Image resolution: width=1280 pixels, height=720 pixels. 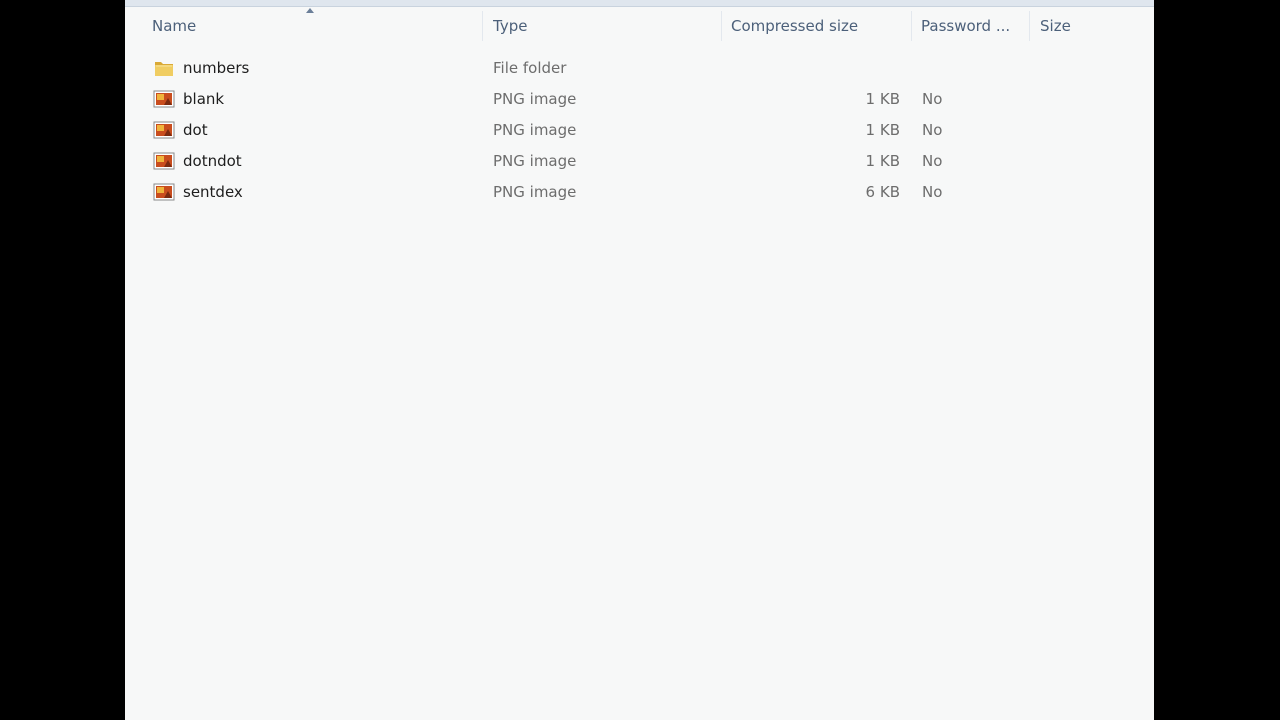 I want to click on file-name: dotndot, so click(x=212, y=161).